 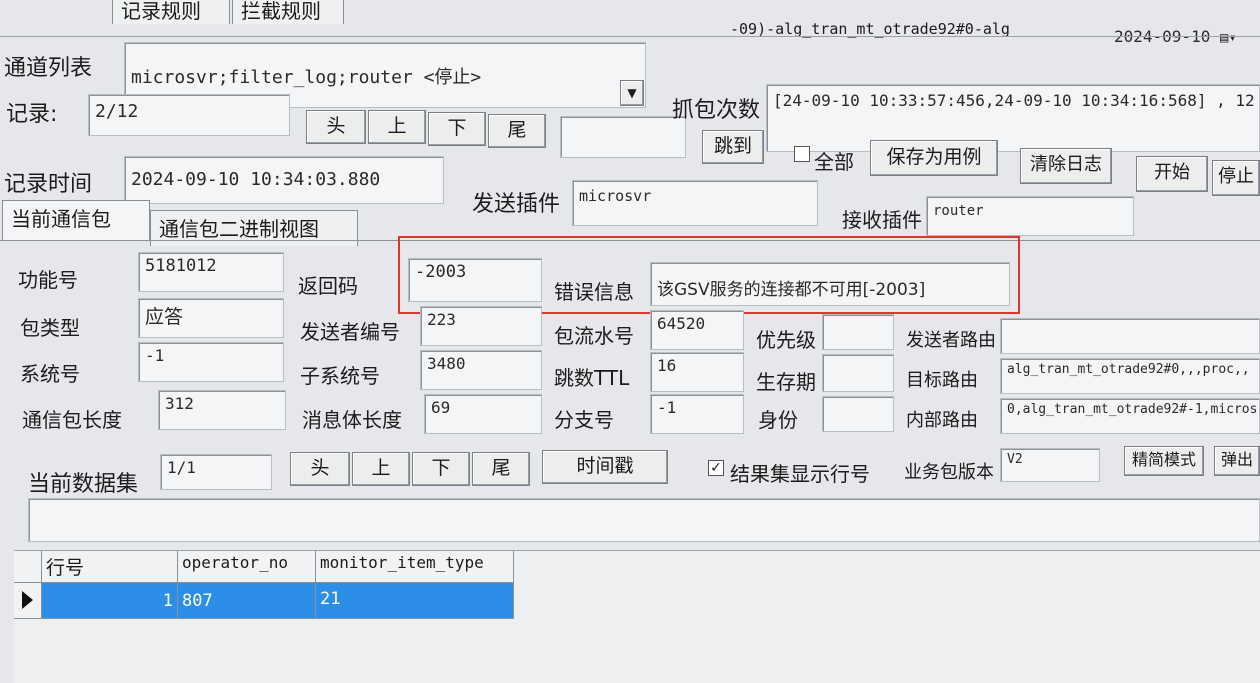 What do you see at coordinates (630, 36) in the screenshot?
I see `top-border-line` at bounding box center [630, 36].